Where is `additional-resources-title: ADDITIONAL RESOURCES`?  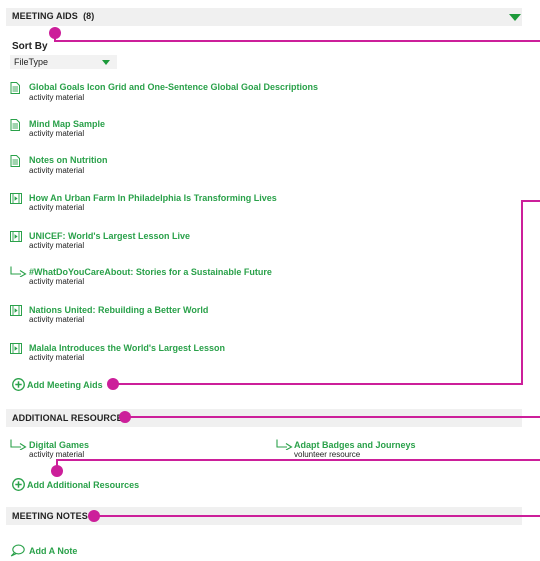
additional-resources-title: ADDITIONAL RESOURCES is located at coordinates (70, 418).